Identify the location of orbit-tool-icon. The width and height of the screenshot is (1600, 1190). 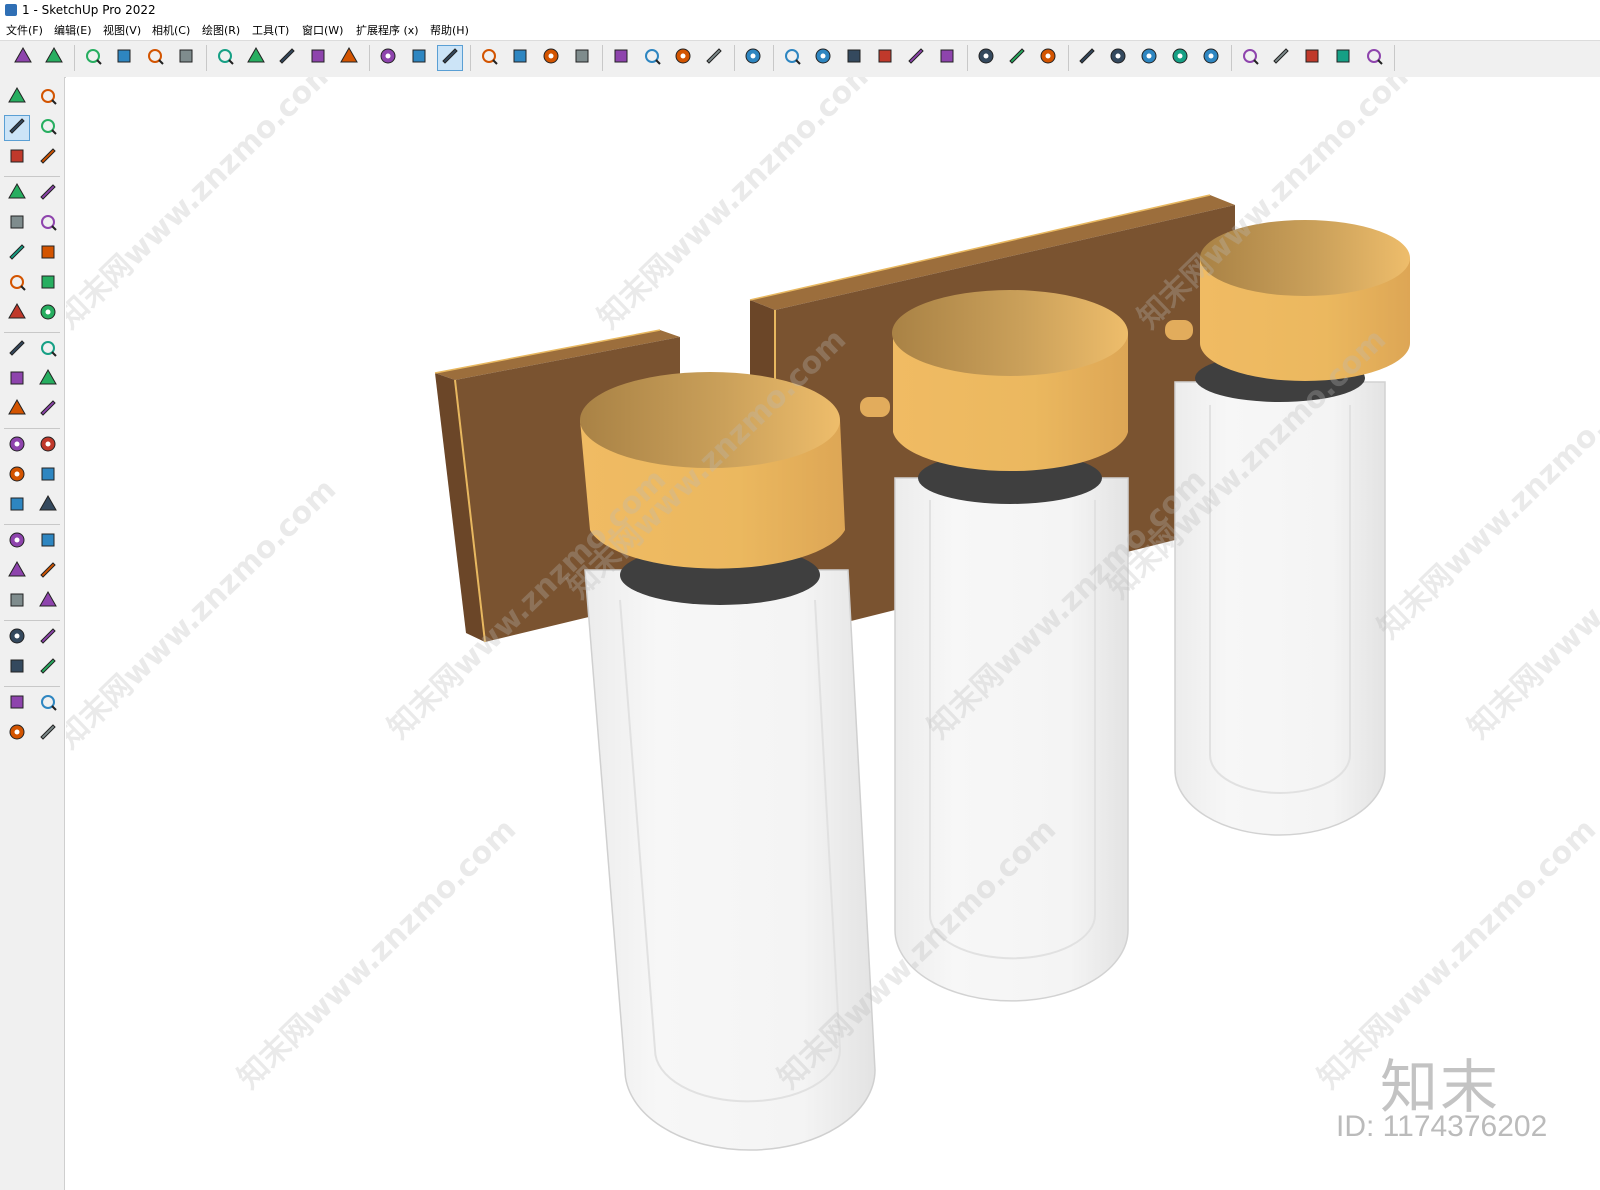
(17, 542).